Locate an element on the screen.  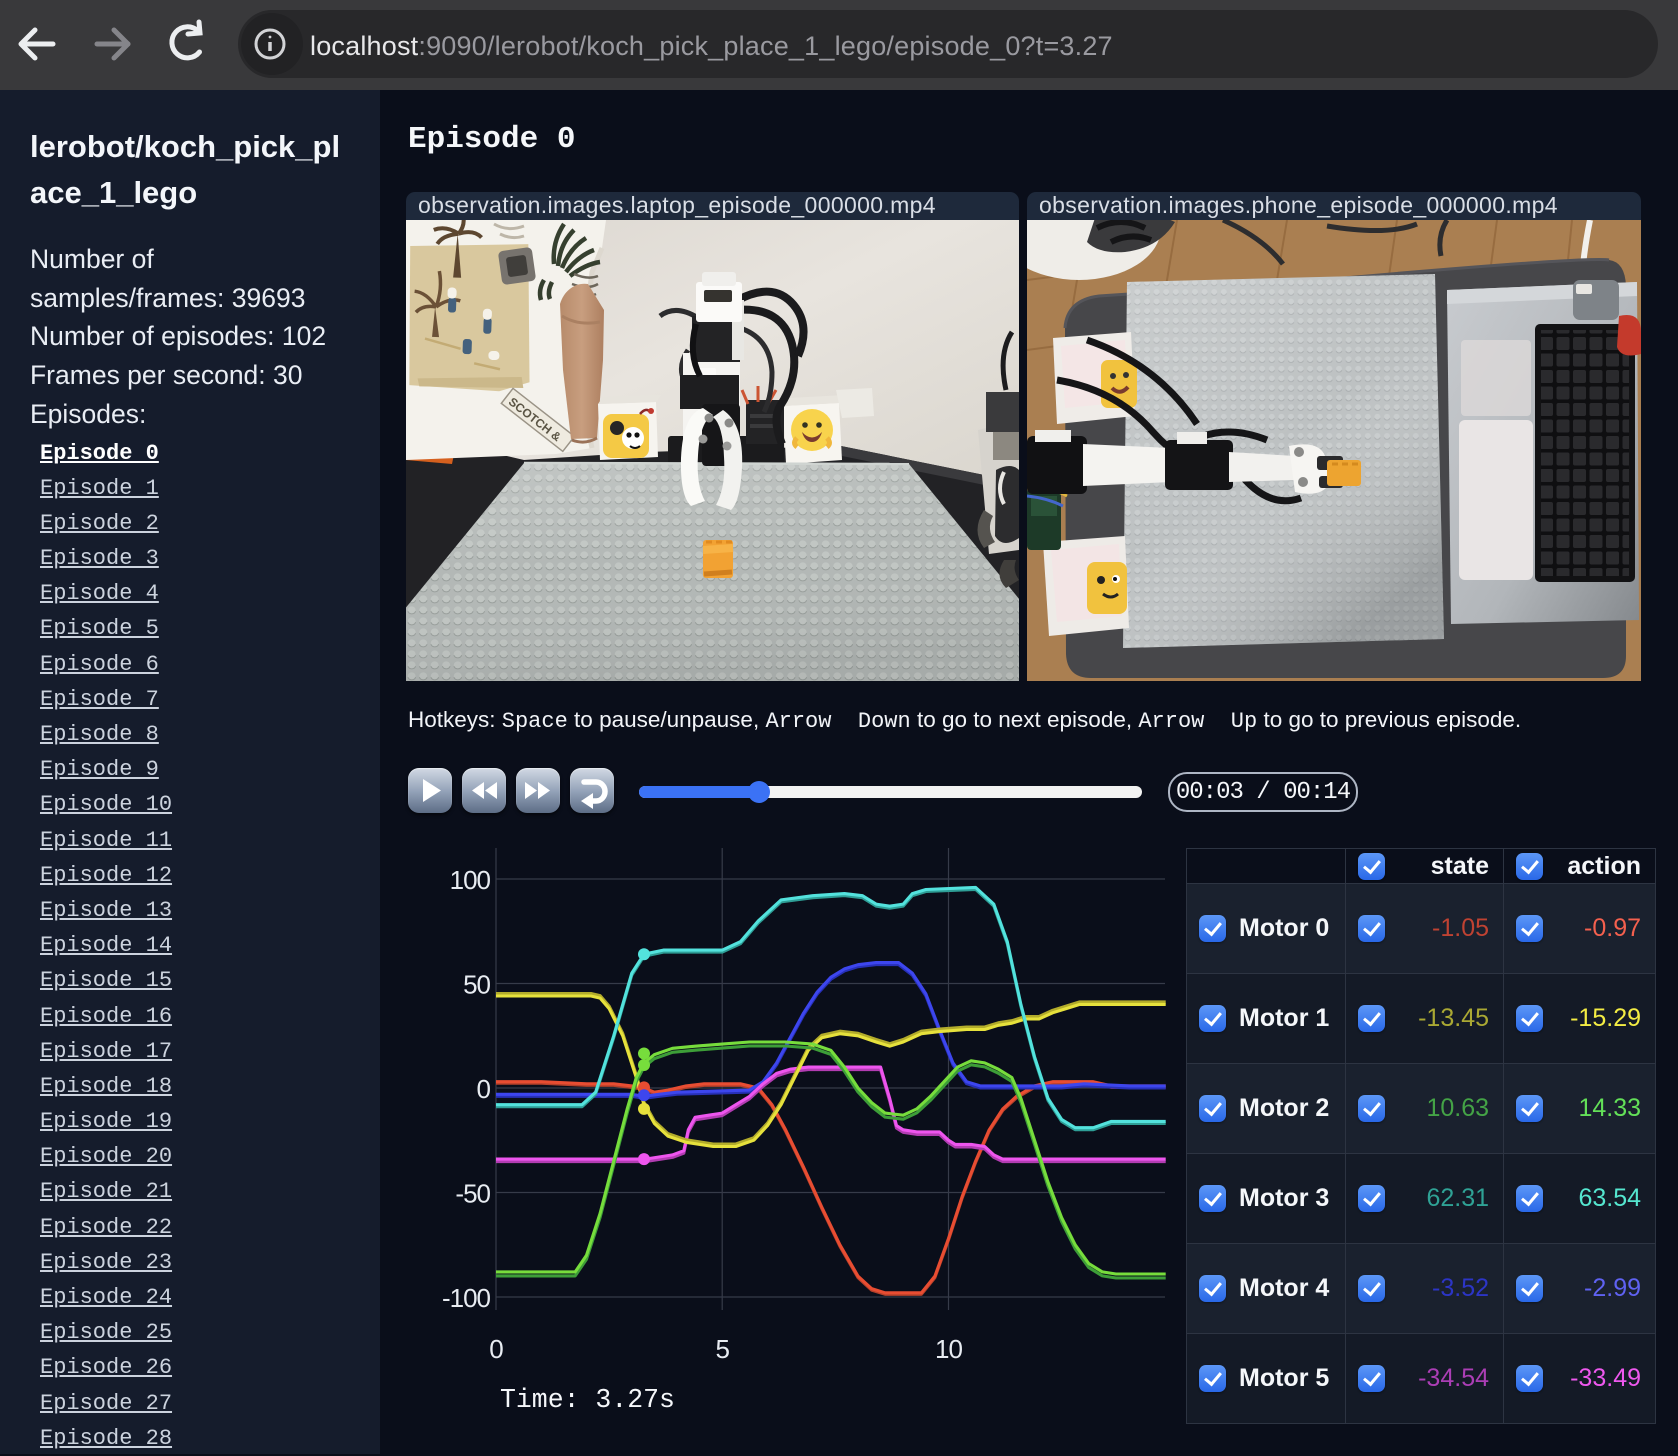
svg-text: 5 is located at coordinates (722, 1349).